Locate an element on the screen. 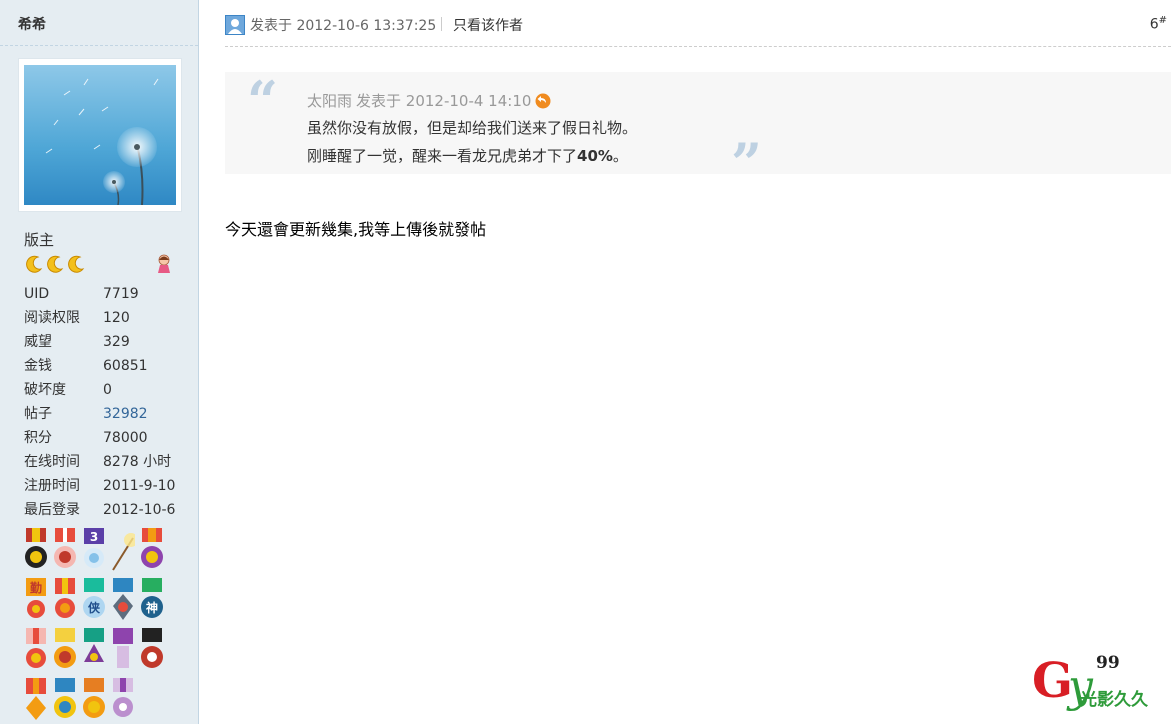 Image resolution: width=1175 pixels, height=728 pixels. dandelion-avatar-image is located at coordinates (100, 135).